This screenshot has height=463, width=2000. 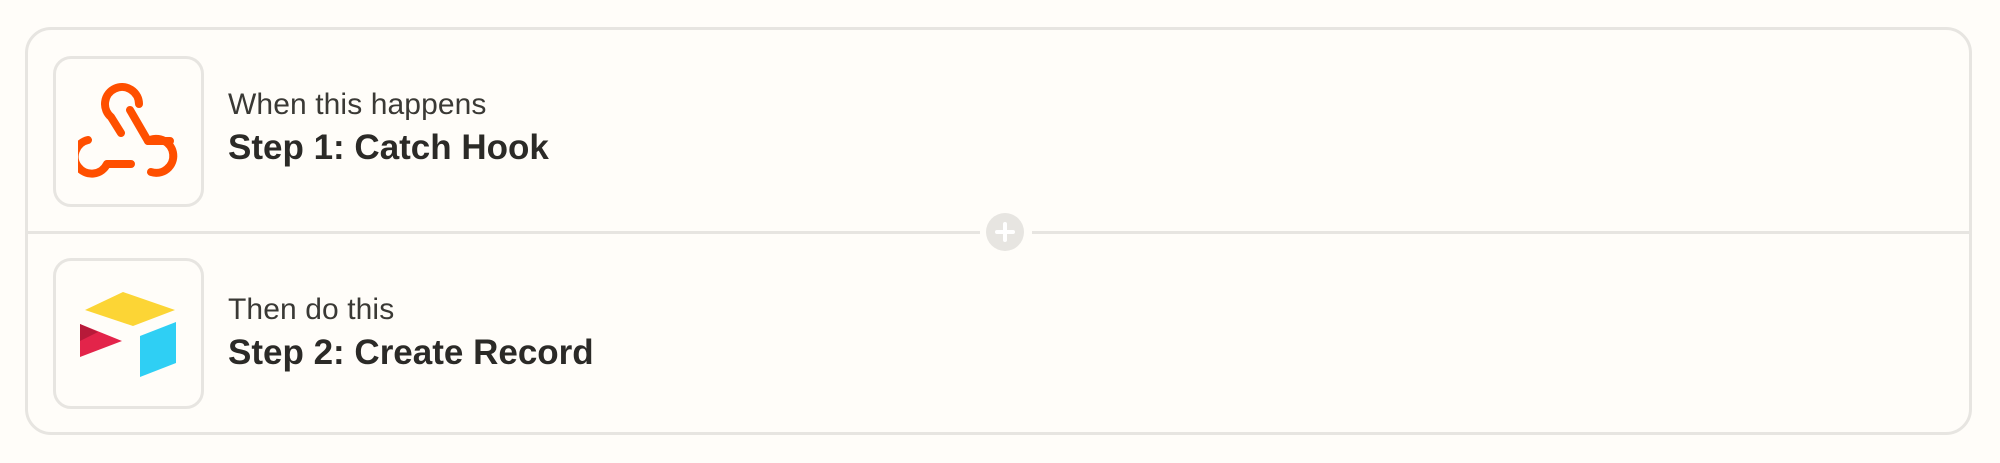 I want to click on action-eyebrow: Then do this, so click(x=311, y=309).